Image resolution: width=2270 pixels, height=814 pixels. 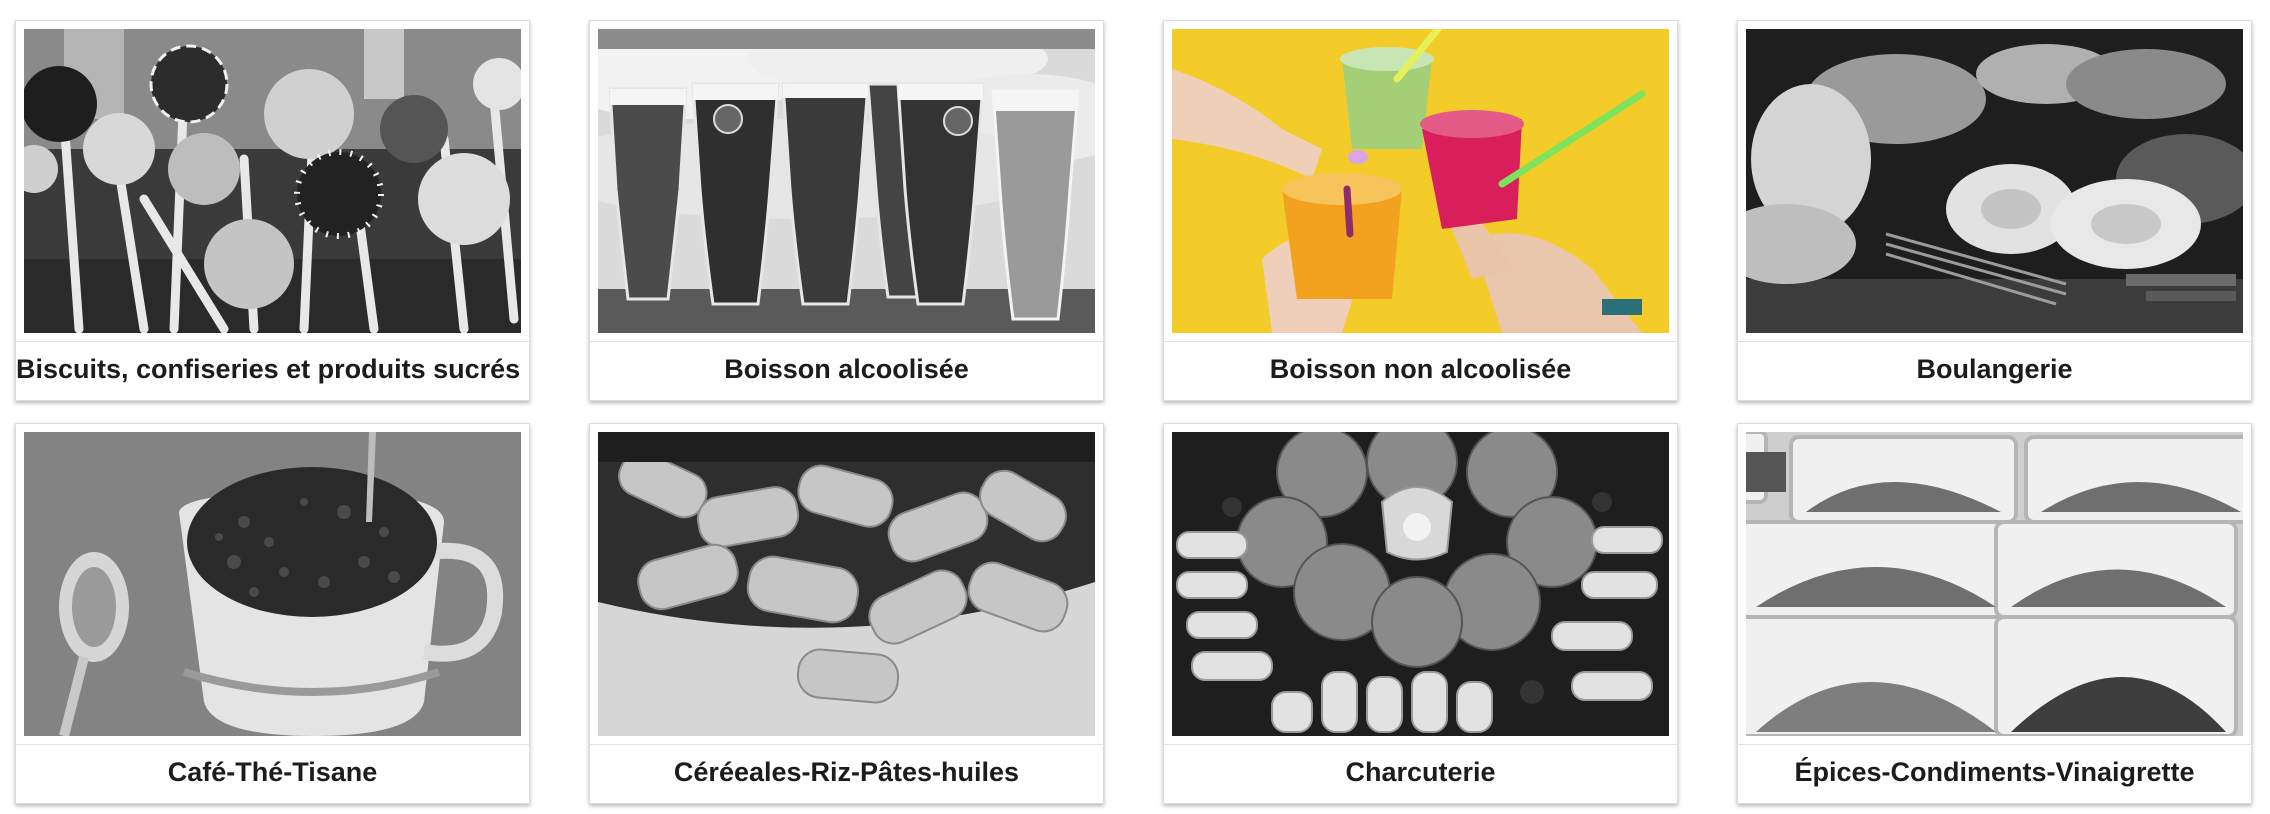 I want to click on category-label: Biscuits, confiseries et produits sucrés, so click(x=272, y=370).